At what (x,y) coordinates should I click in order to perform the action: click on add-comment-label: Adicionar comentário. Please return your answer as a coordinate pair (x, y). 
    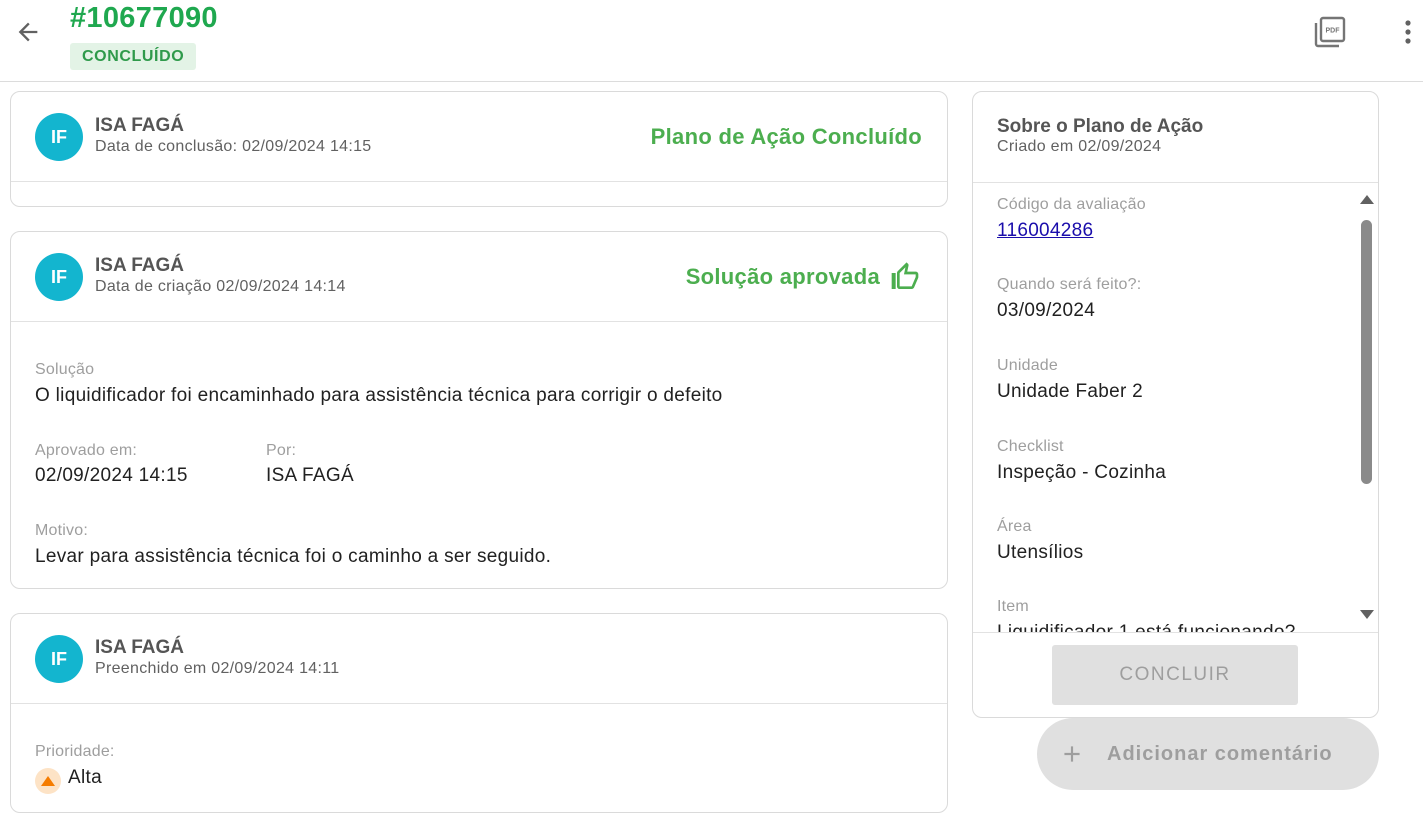
    Looking at the image, I should click on (1220, 753).